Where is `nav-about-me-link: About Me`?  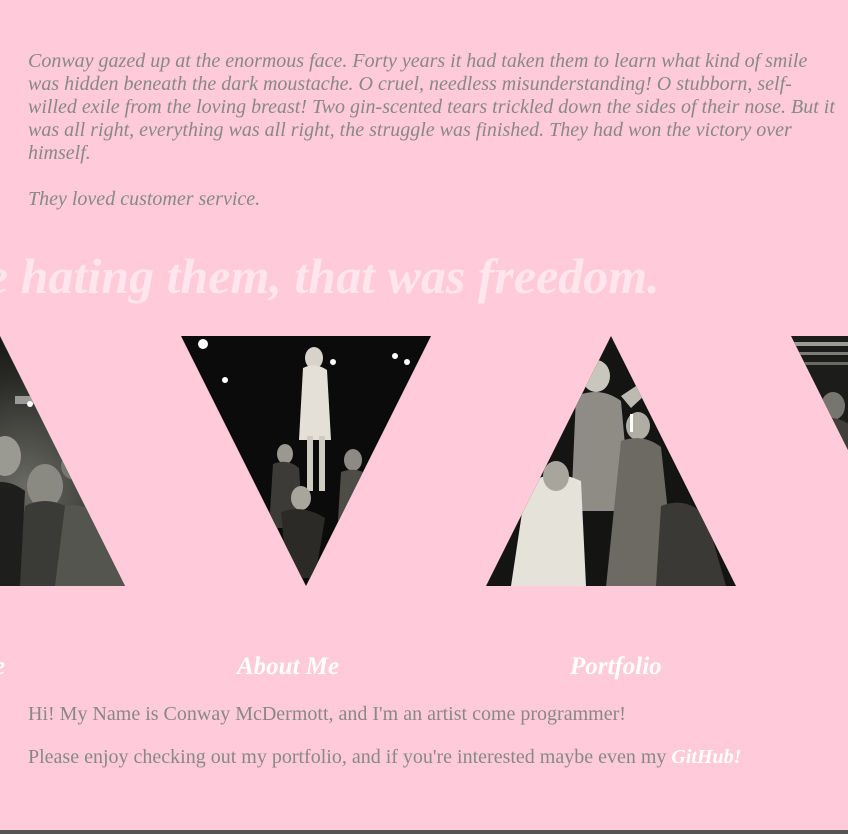
nav-about-me-link: About Me is located at coordinates (288, 667).